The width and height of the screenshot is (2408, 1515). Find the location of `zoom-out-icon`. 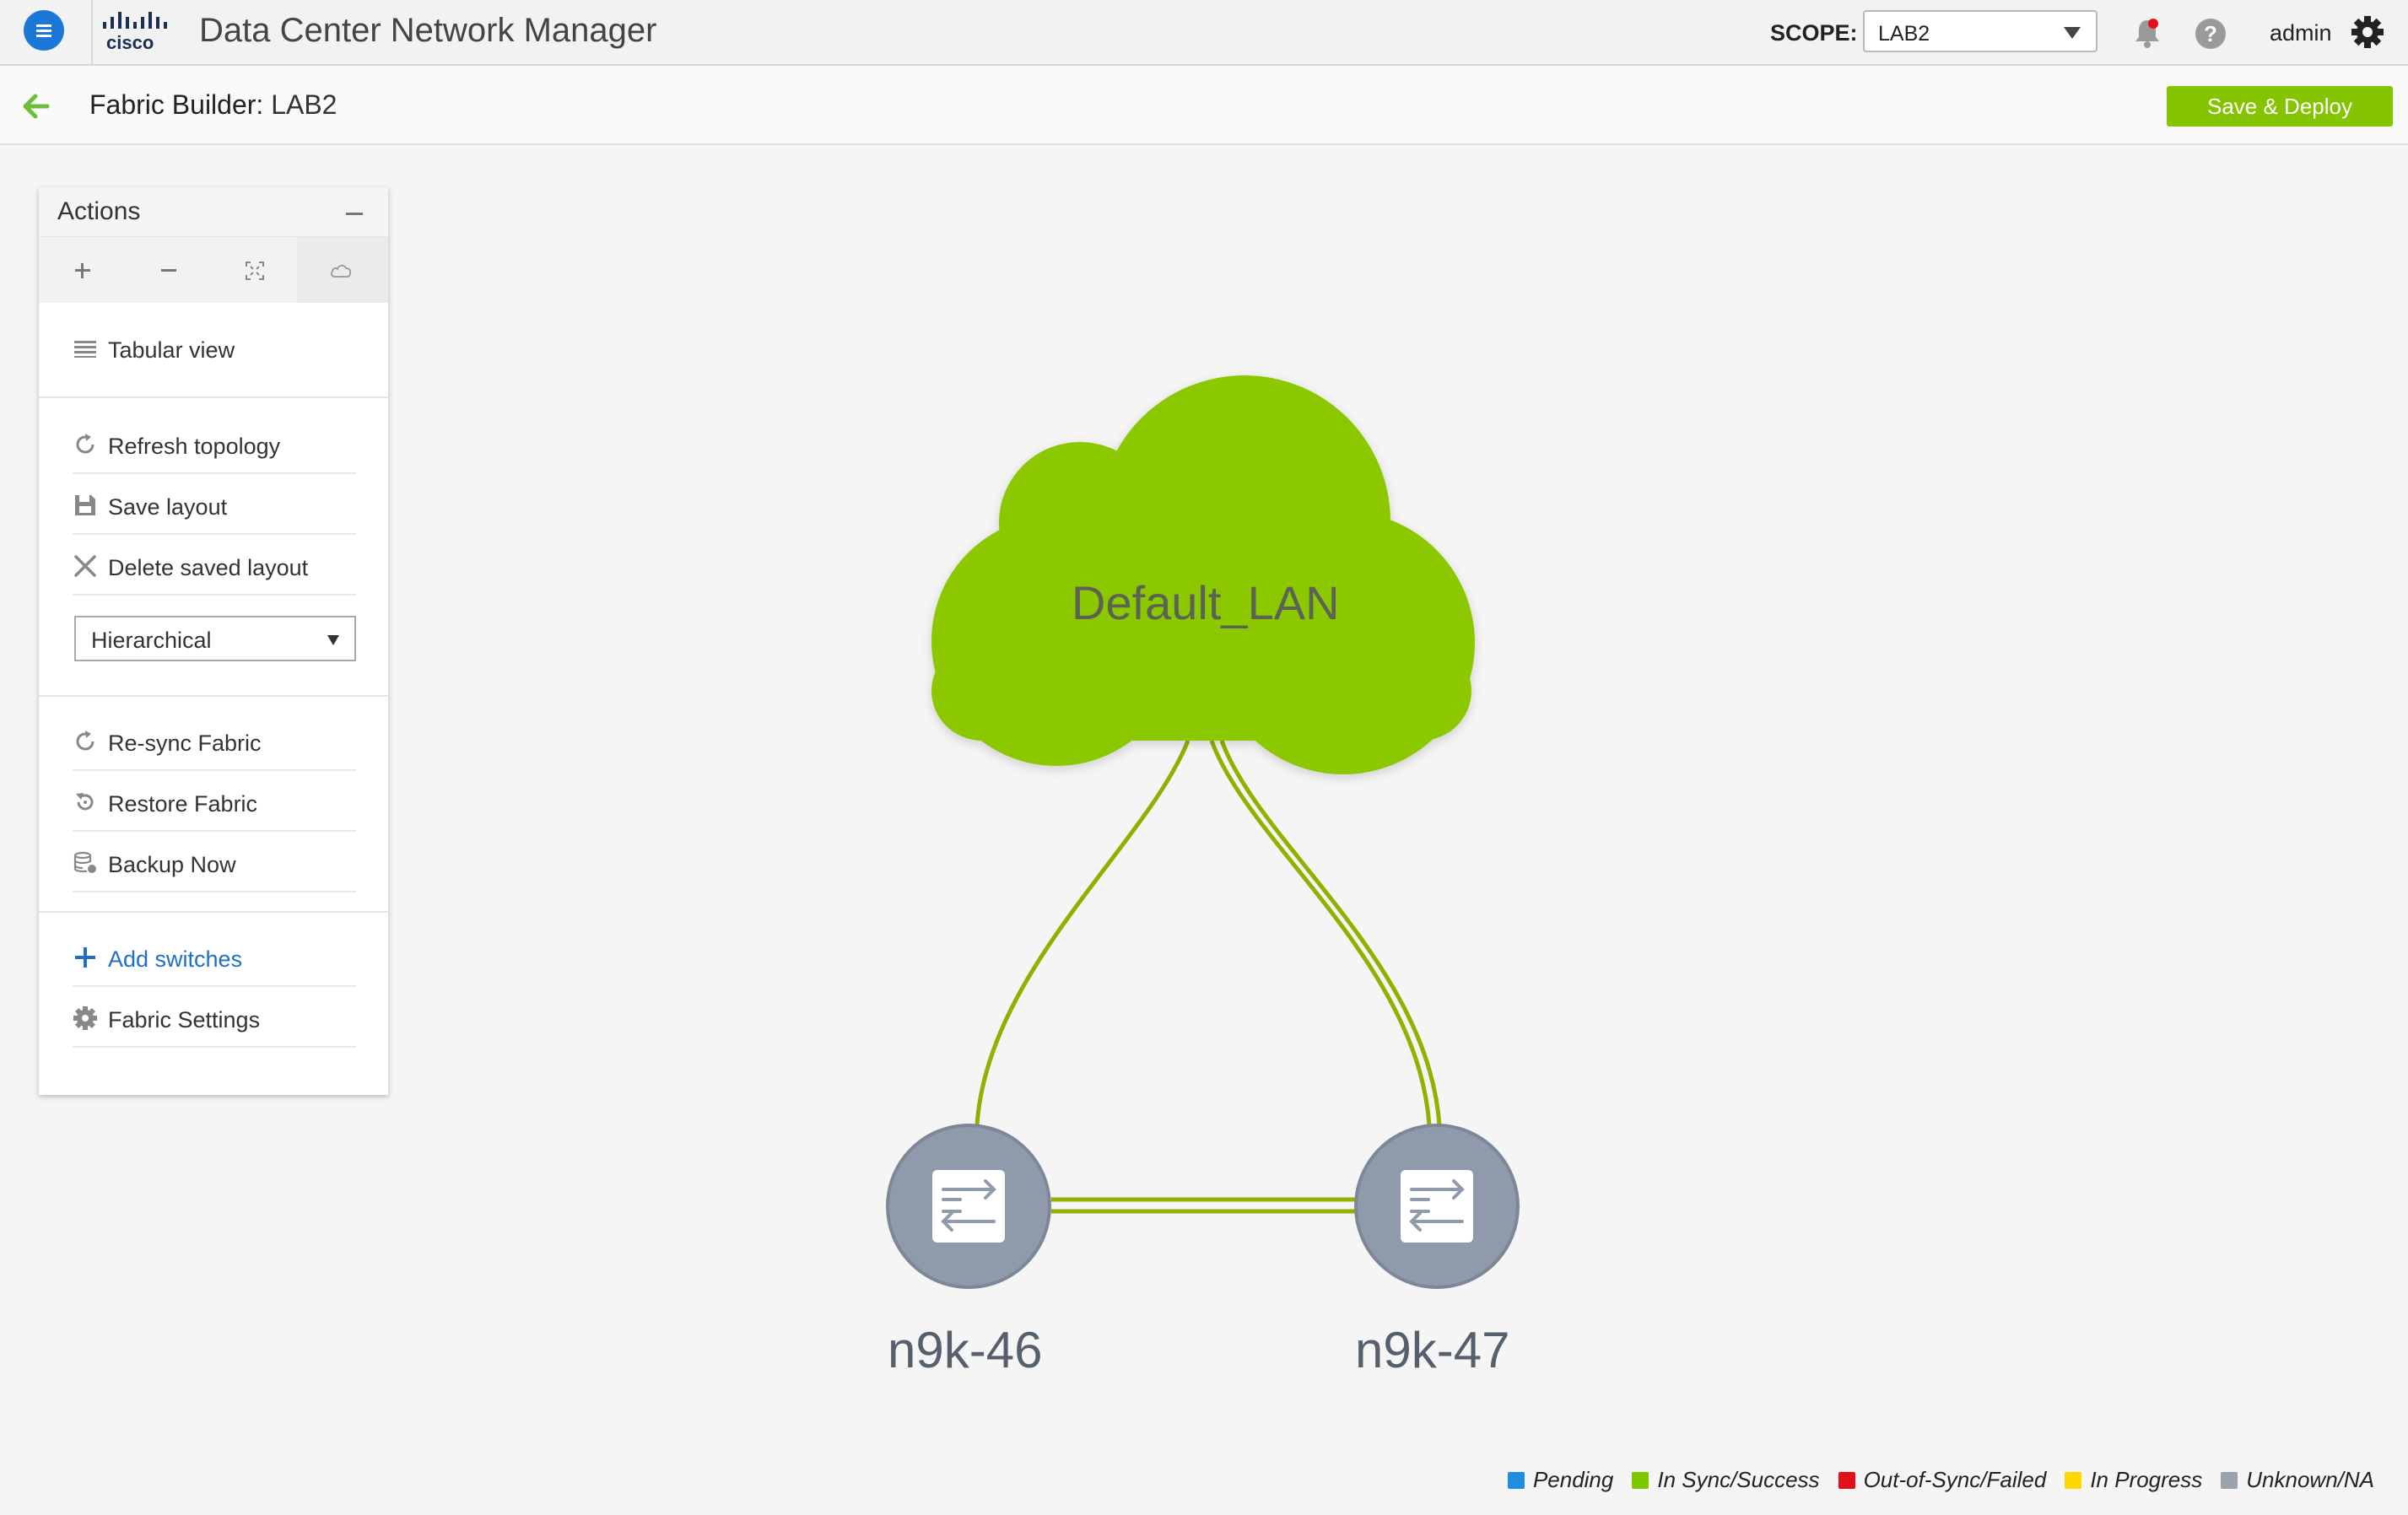

zoom-out-icon is located at coordinates (169, 271).